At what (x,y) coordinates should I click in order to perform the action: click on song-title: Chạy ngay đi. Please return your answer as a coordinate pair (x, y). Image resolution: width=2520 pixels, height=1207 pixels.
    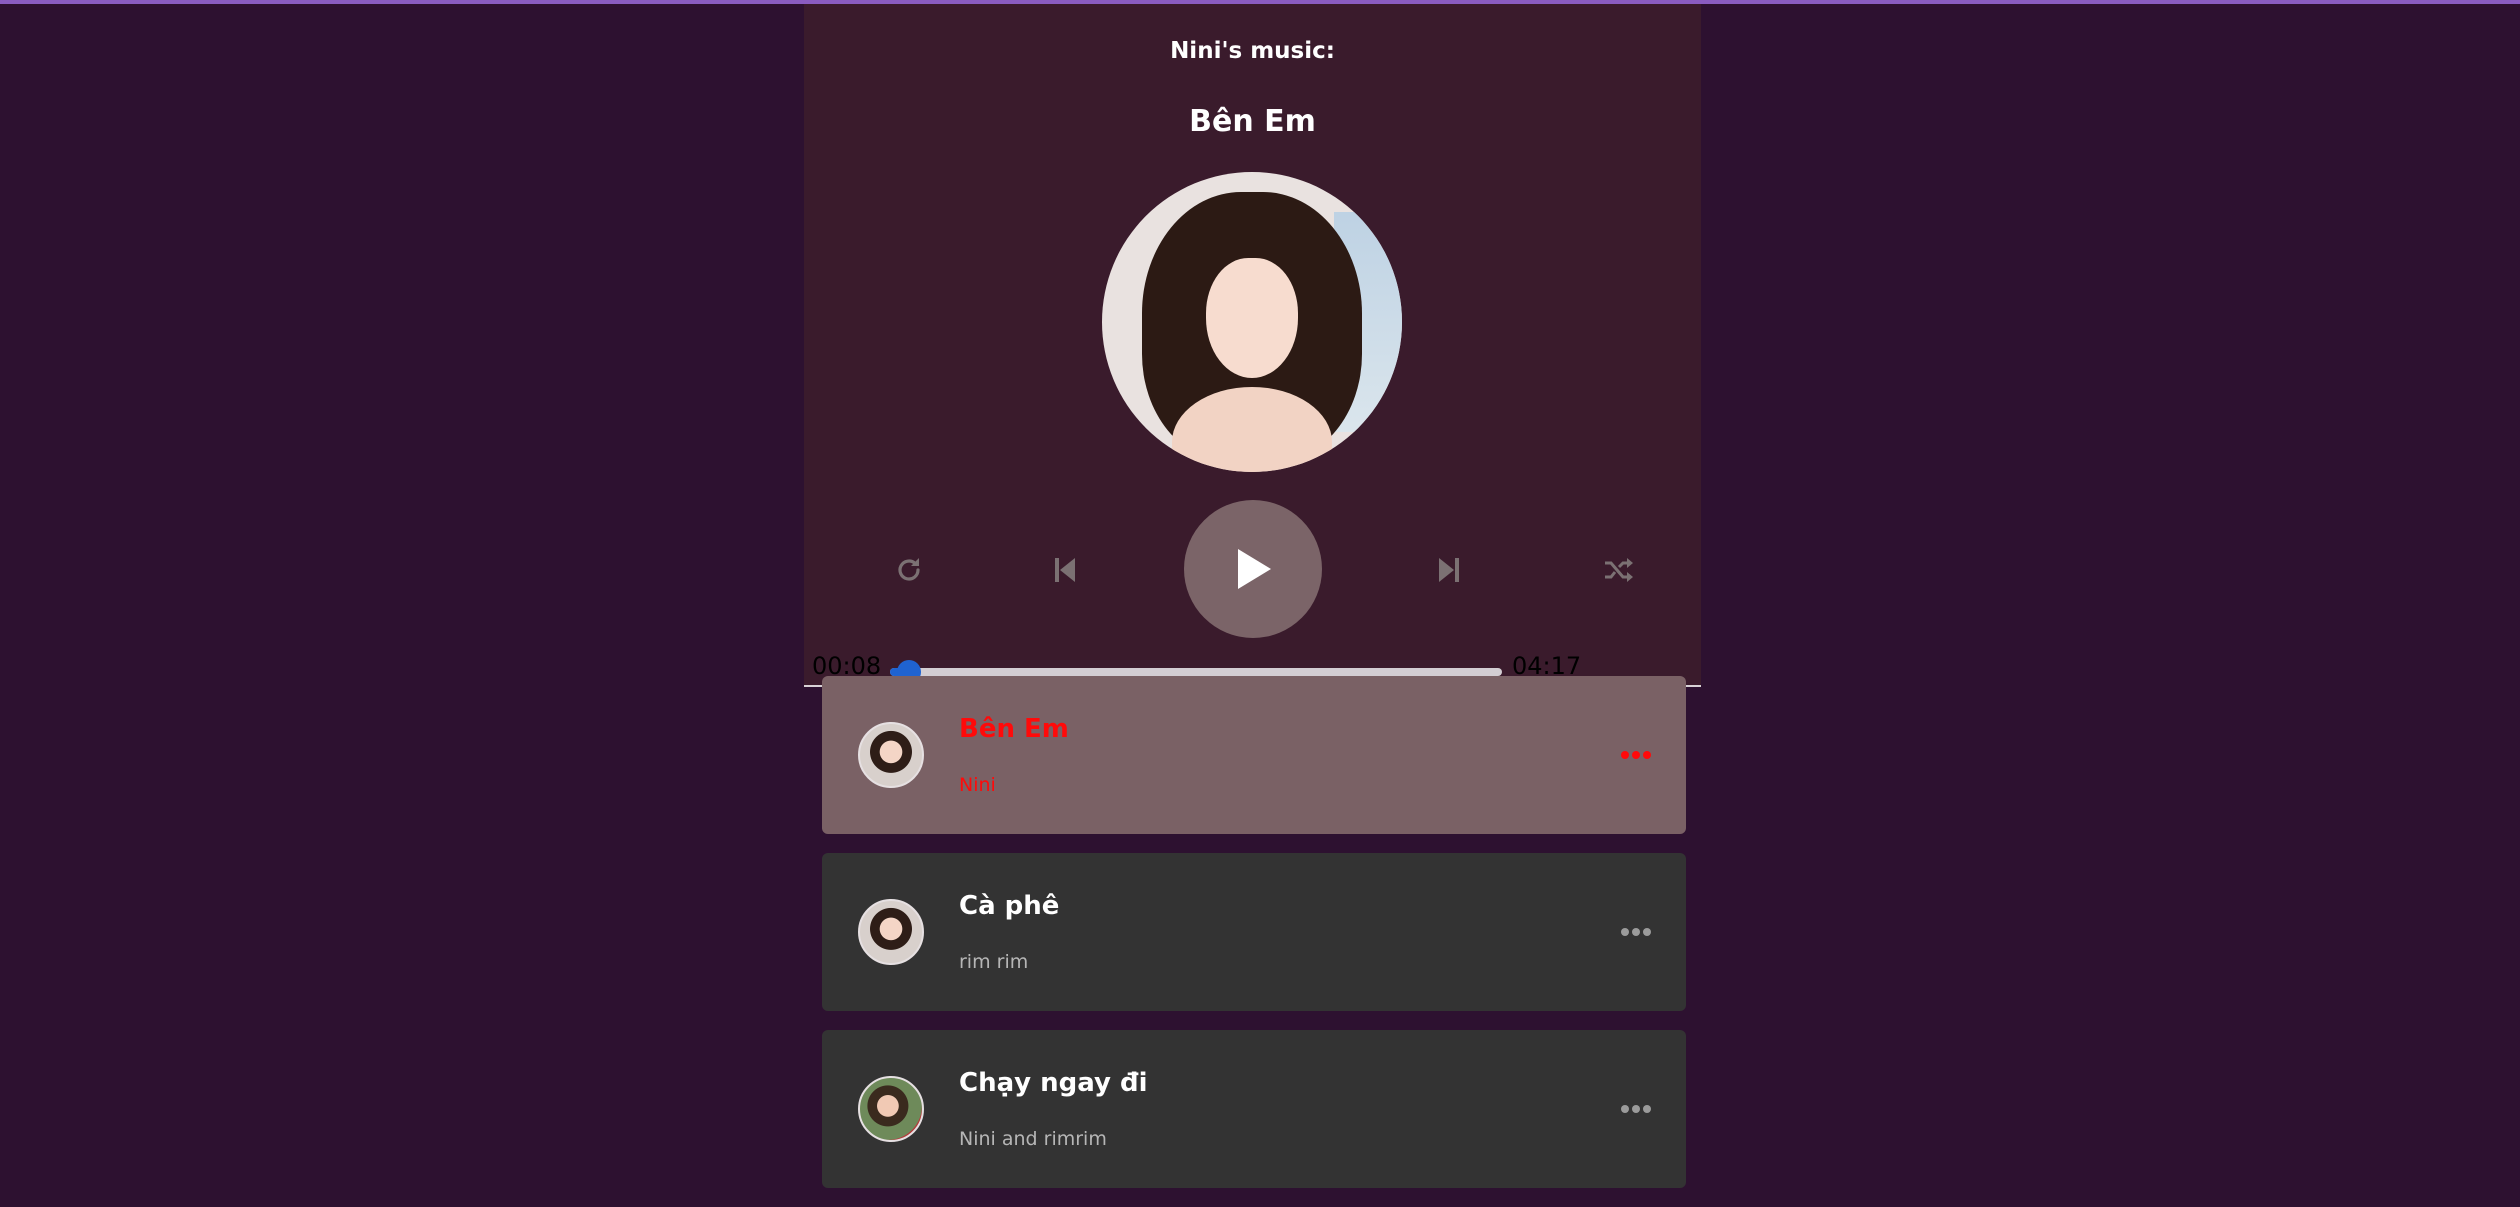
    Looking at the image, I should click on (1053, 1083).